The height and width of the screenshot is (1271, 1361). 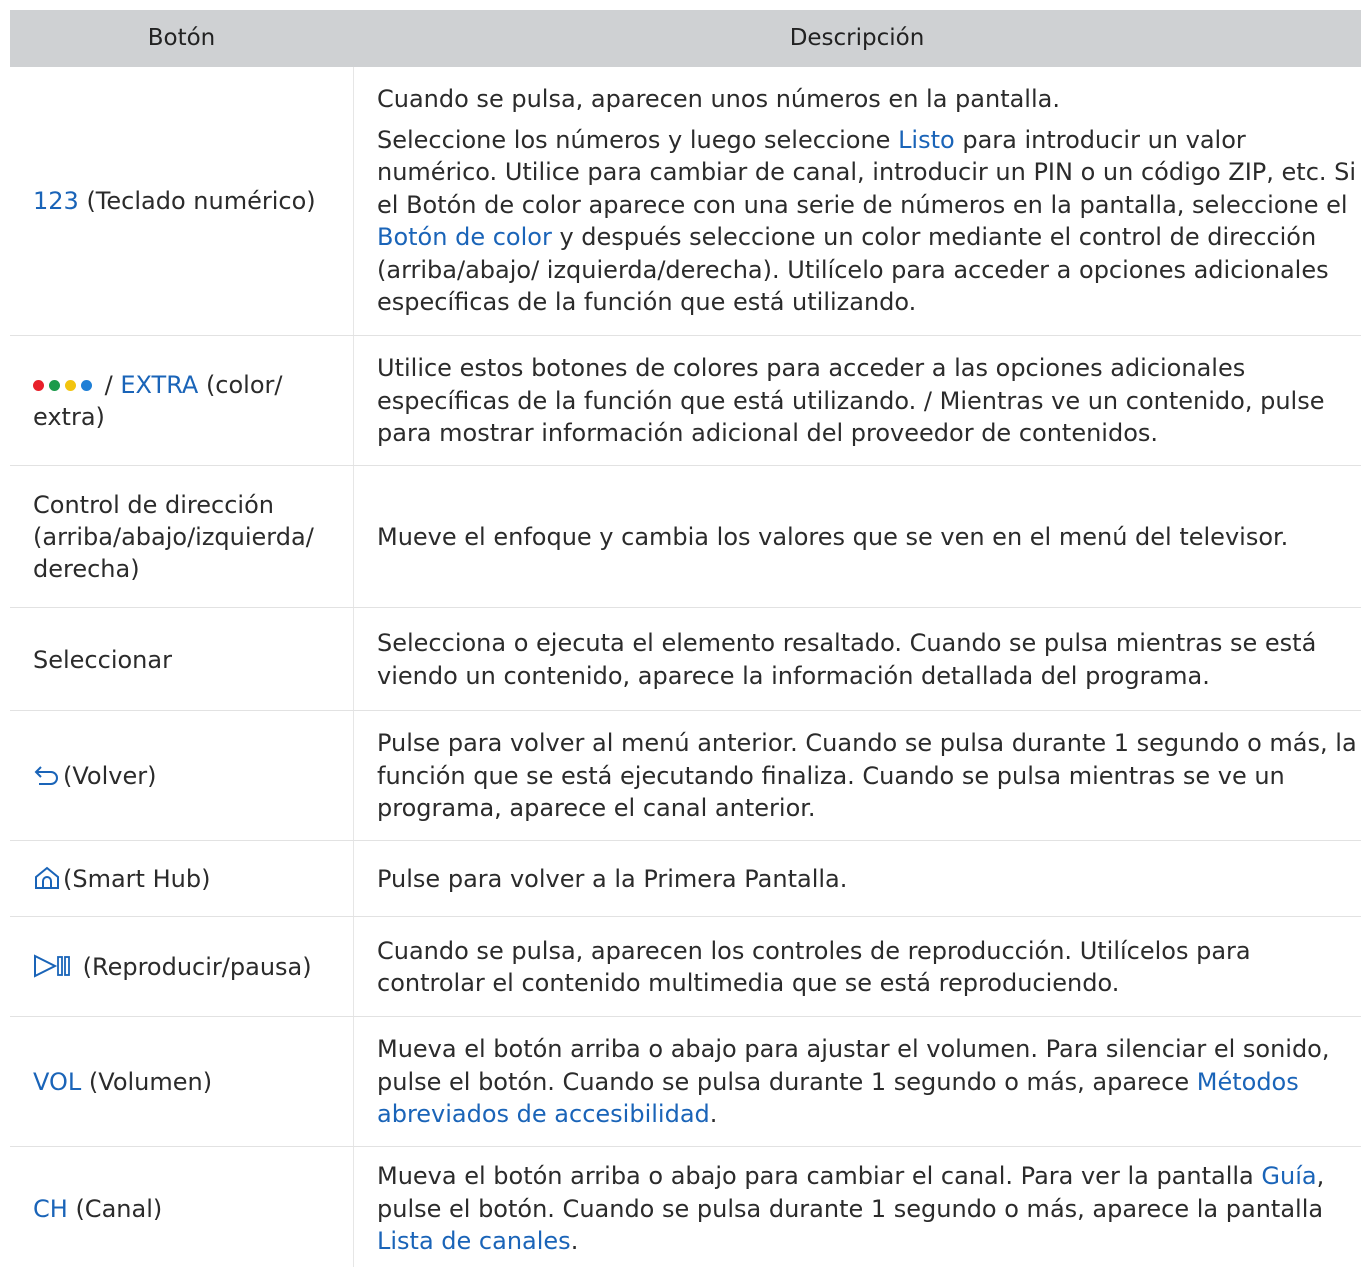 What do you see at coordinates (685, 38) in the screenshot?
I see `table-header: Botón Descripción` at bounding box center [685, 38].